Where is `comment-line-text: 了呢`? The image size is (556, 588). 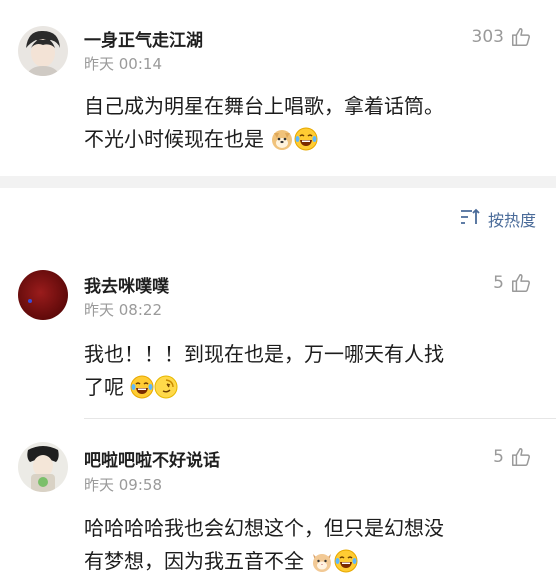 comment-line-text: 了呢 is located at coordinates (104, 387).